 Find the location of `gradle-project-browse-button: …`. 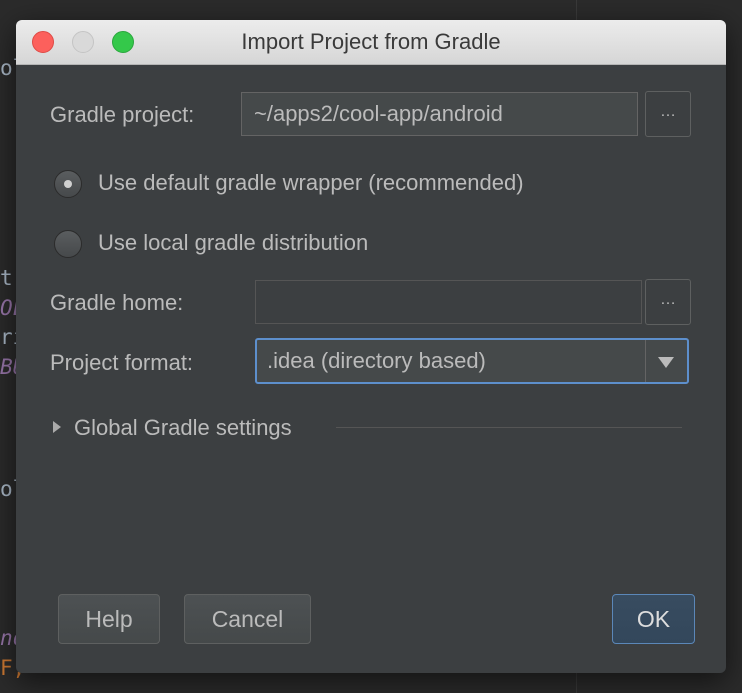

gradle-project-browse-button: … is located at coordinates (668, 114).